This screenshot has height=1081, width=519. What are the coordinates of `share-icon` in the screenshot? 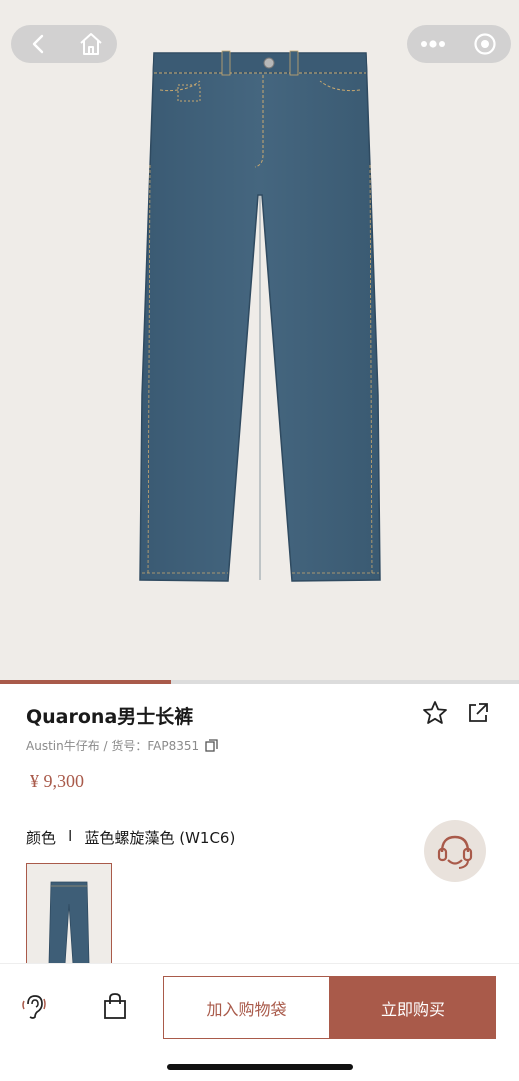 It's located at (478, 713).